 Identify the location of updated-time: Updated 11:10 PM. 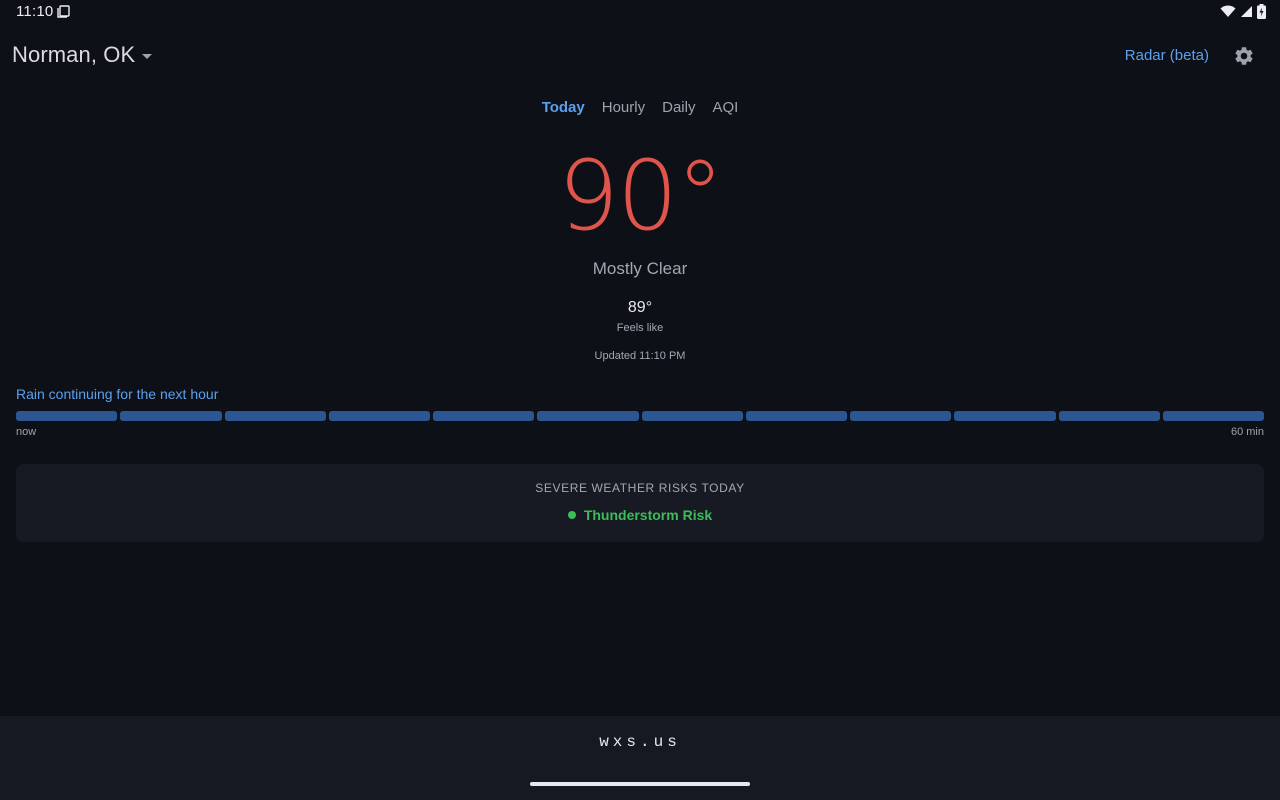
(640, 356).